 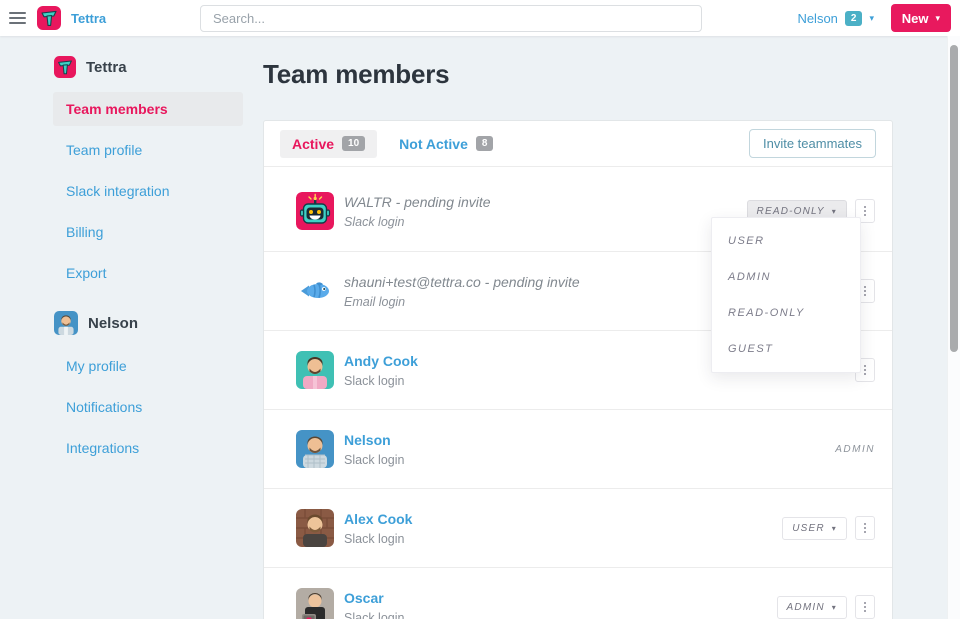 I want to click on sidebar-item-notifications: Notifications, so click(x=148, y=407).